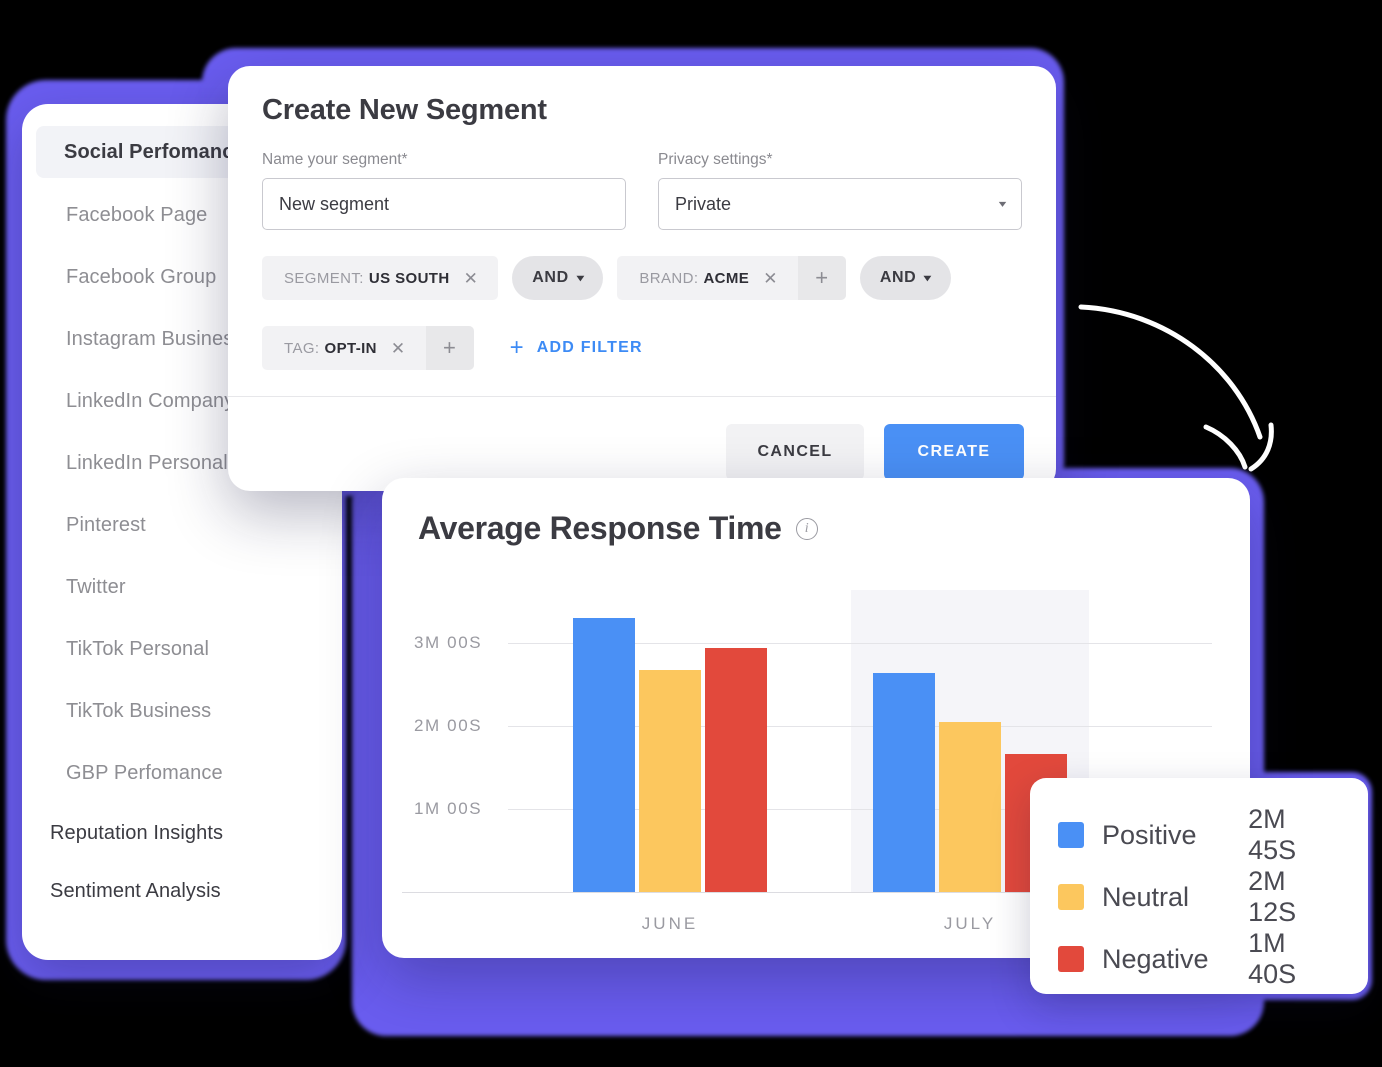  What do you see at coordinates (147, 462) in the screenshot?
I see `sidebar-item-label: LinkedIn Personal` at bounding box center [147, 462].